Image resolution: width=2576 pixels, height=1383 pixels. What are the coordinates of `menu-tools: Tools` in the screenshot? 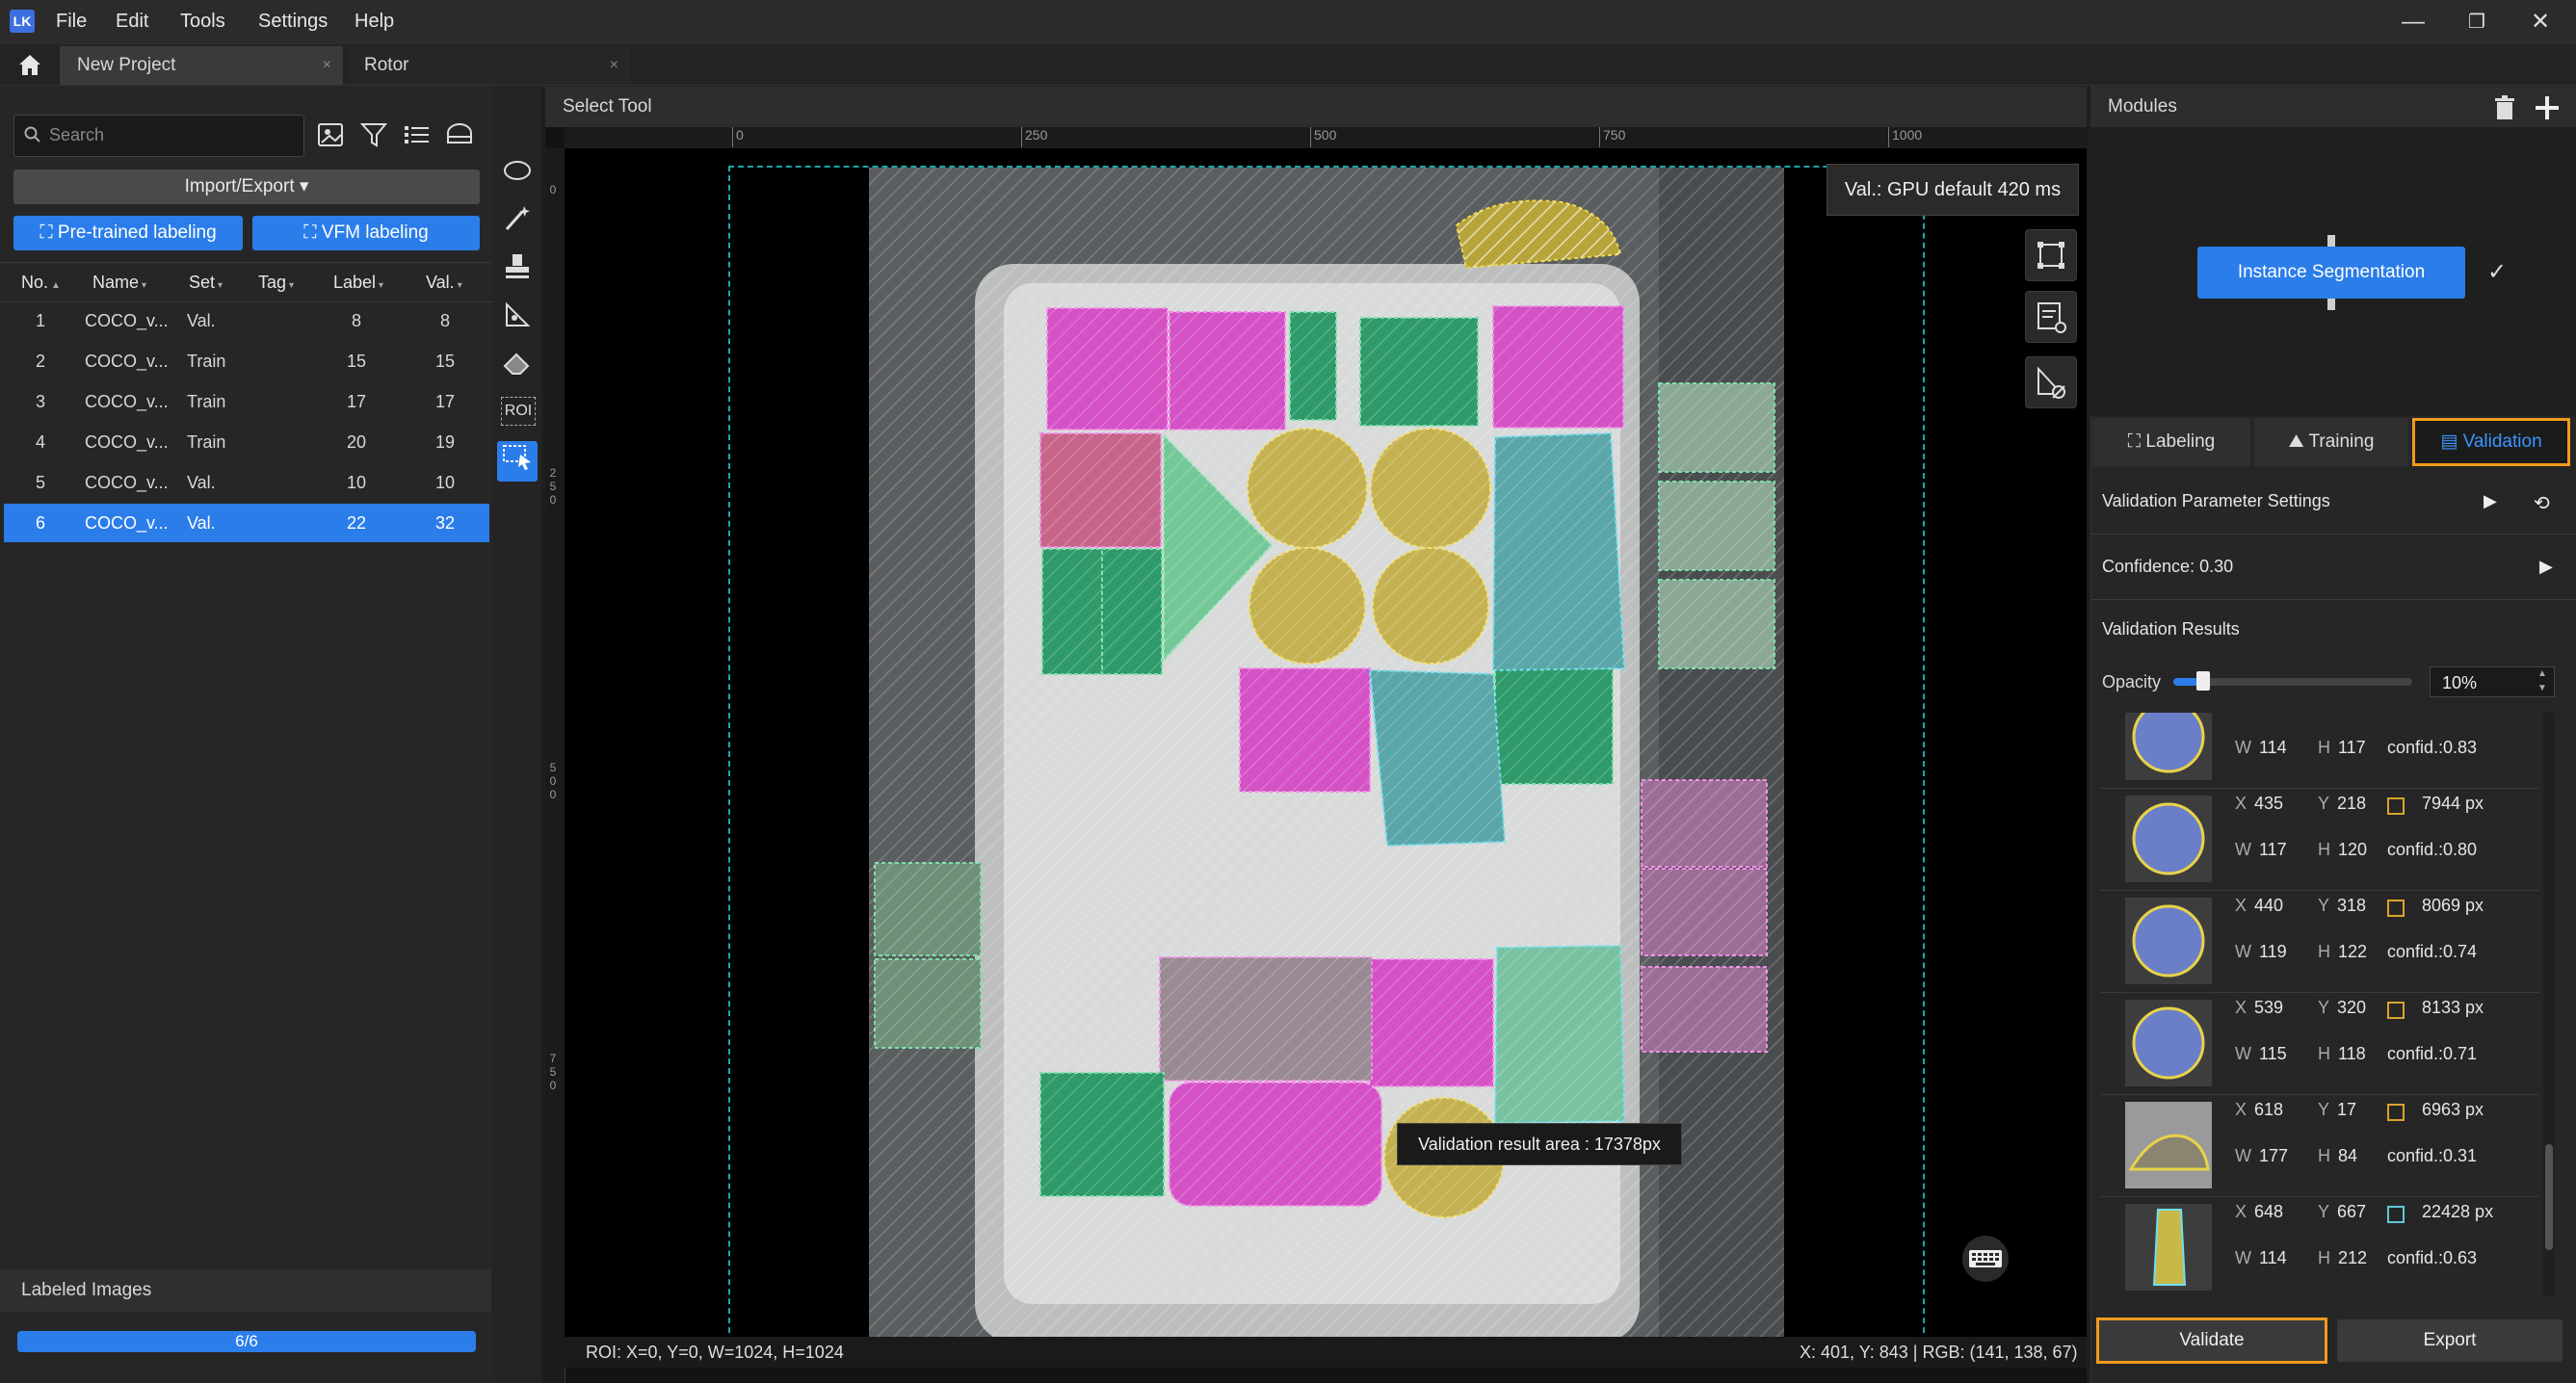 It's located at (202, 22).